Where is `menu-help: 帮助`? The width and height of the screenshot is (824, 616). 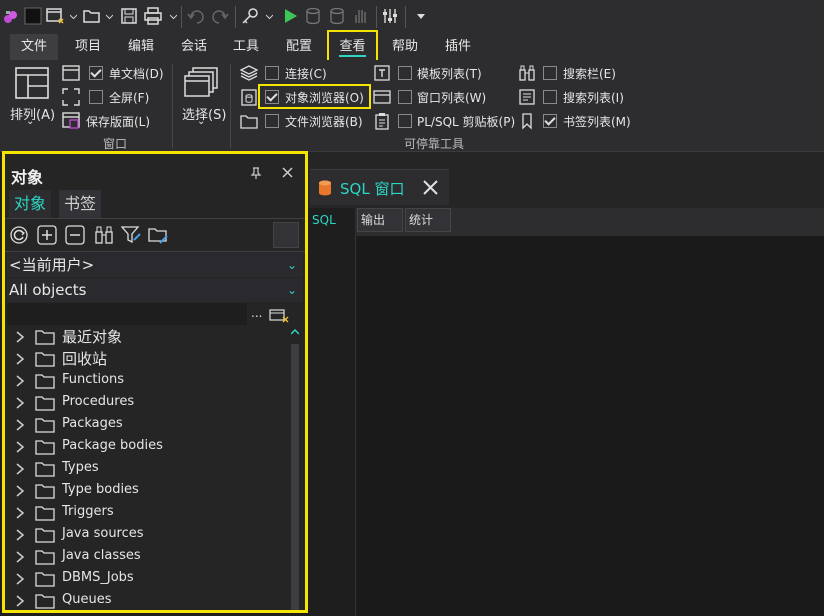
menu-help: 帮助 is located at coordinates (405, 47).